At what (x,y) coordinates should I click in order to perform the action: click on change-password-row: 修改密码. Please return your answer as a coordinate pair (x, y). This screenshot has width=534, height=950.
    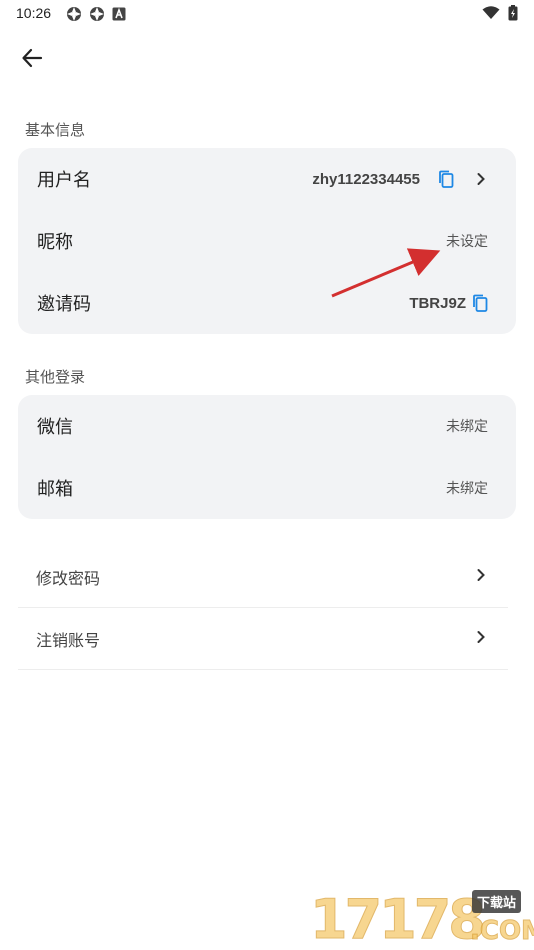
    Looking at the image, I should click on (263, 577).